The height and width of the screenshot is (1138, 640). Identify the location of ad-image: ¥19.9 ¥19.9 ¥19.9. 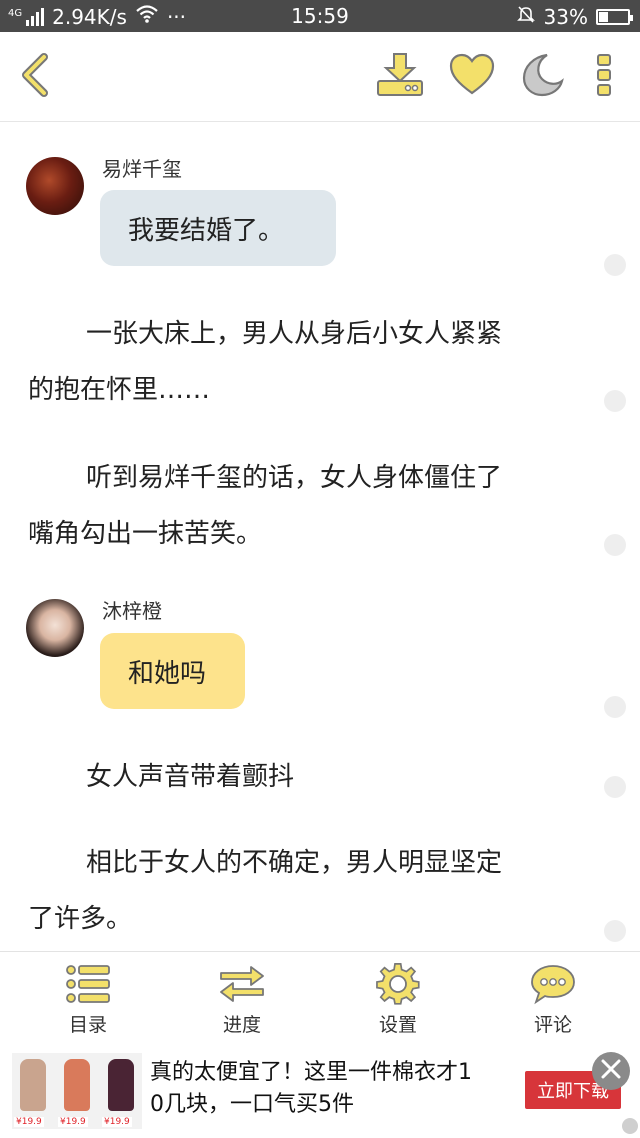
(77, 1091).